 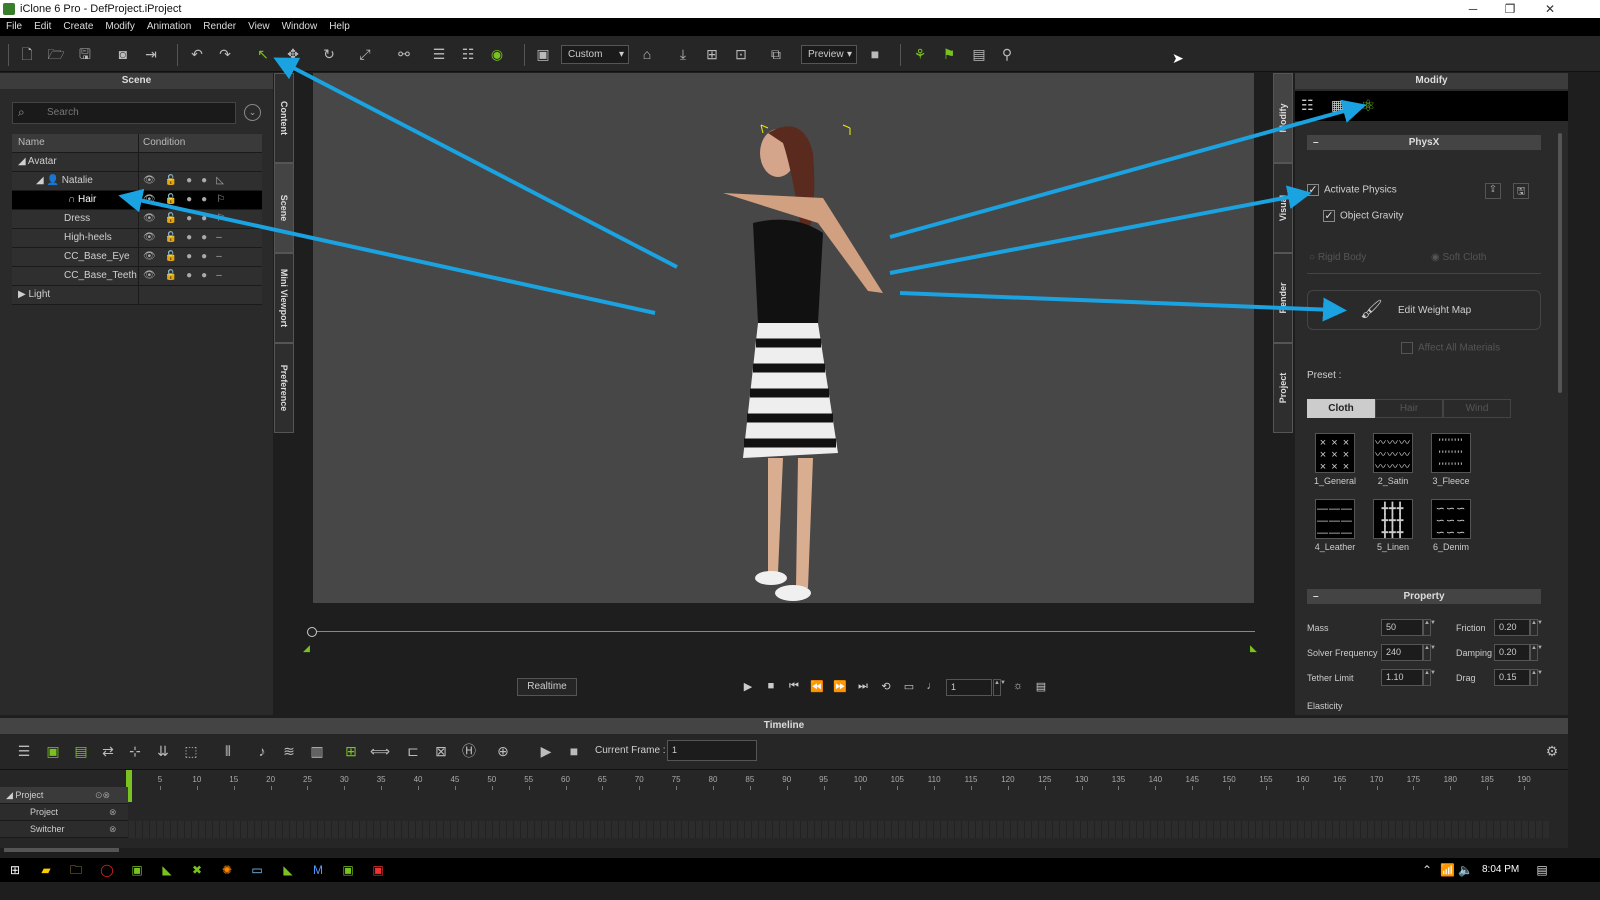 I want to click on property-section-header: – Property, so click(x=1424, y=596).